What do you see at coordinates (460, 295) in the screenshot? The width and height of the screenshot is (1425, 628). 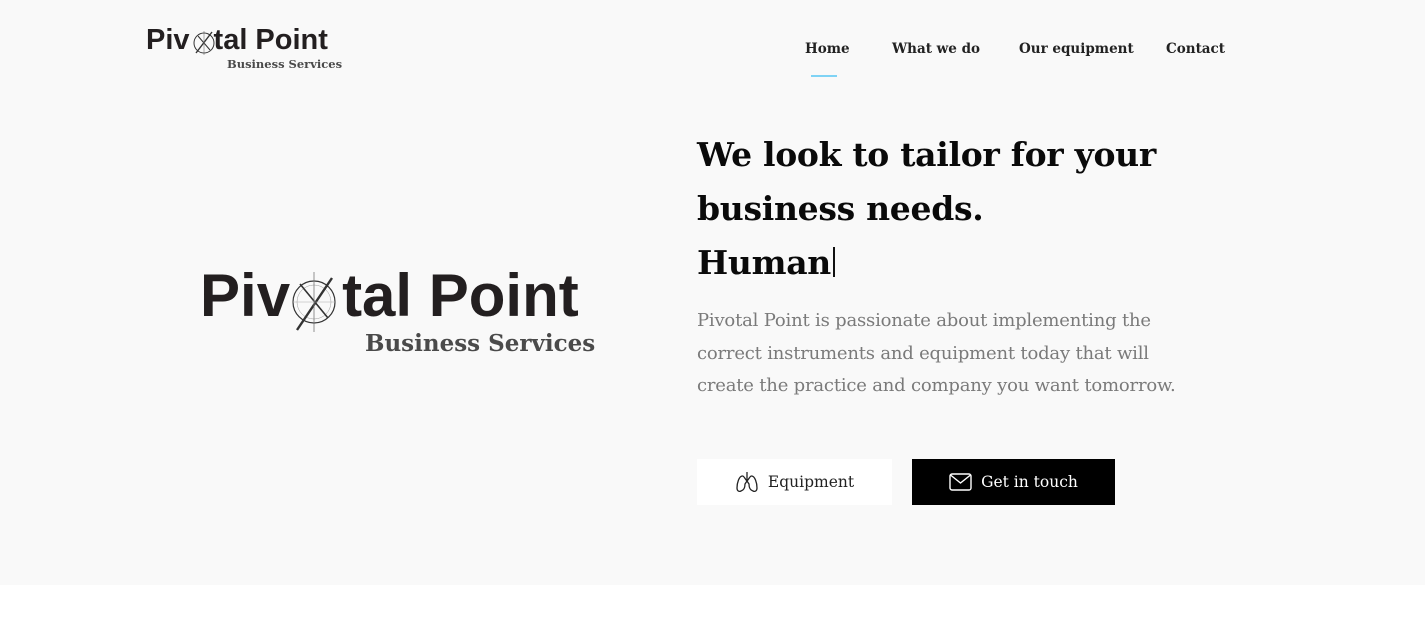 I see `hero-logo-text-part2: tal Point` at bounding box center [460, 295].